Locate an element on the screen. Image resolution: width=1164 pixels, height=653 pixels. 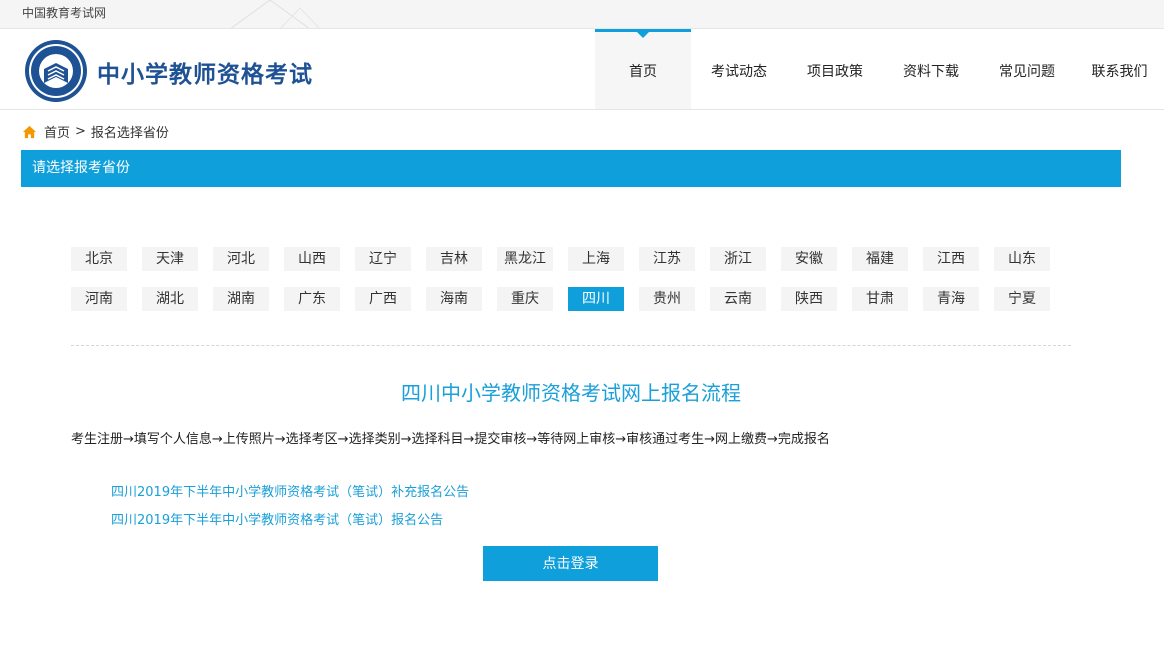
nav-item-contact: 联系我们 is located at coordinates (1119, 69).